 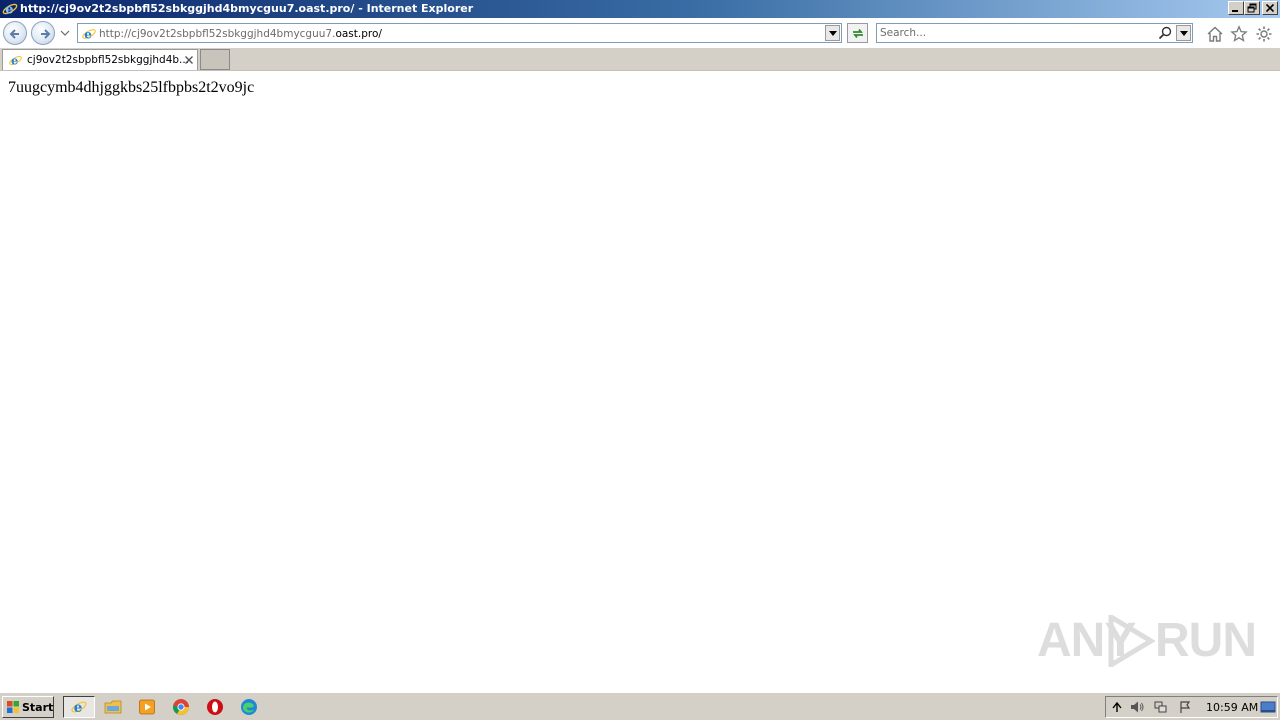 I want to click on close-window-button, so click(x=1270, y=8).